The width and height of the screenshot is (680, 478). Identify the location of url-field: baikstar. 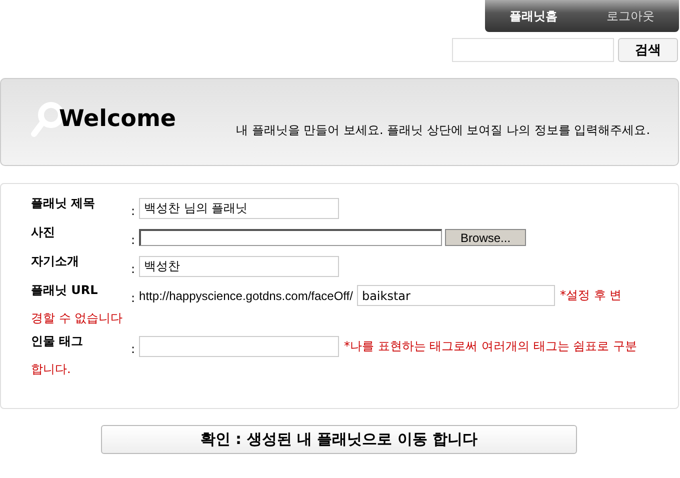
(455, 295).